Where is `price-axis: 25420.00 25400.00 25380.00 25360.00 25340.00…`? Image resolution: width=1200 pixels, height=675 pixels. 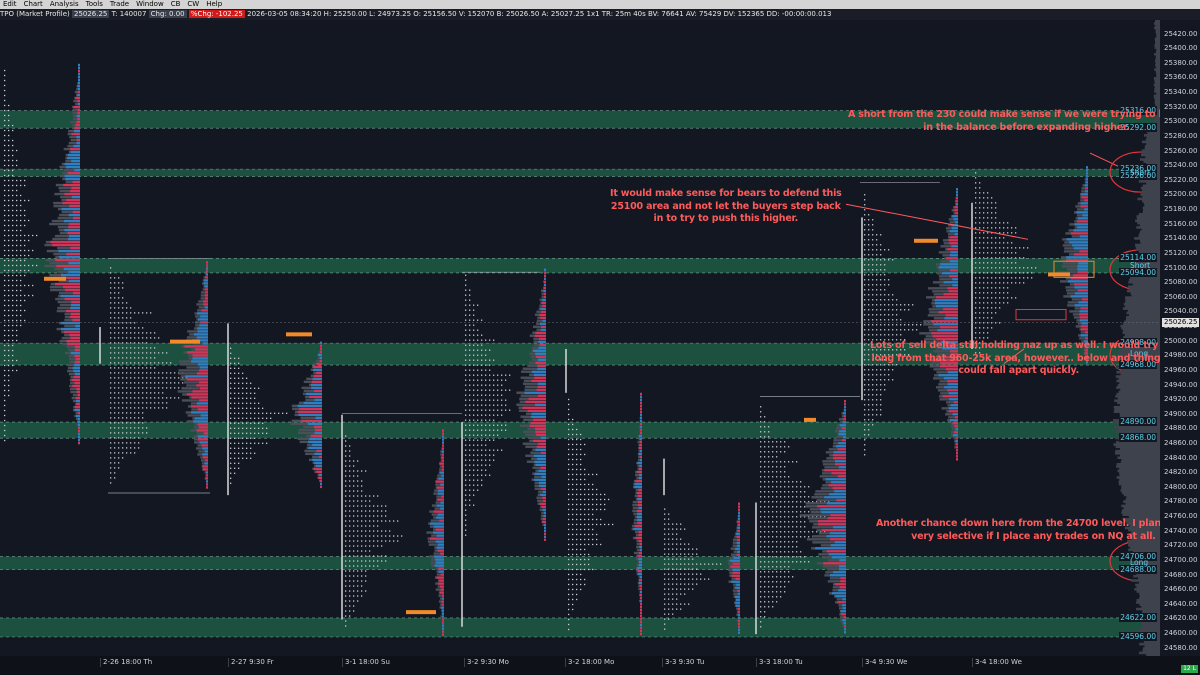 price-axis: 25420.00 25400.00 25380.00 25360.00 25340.00… is located at coordinates (1180, 338).